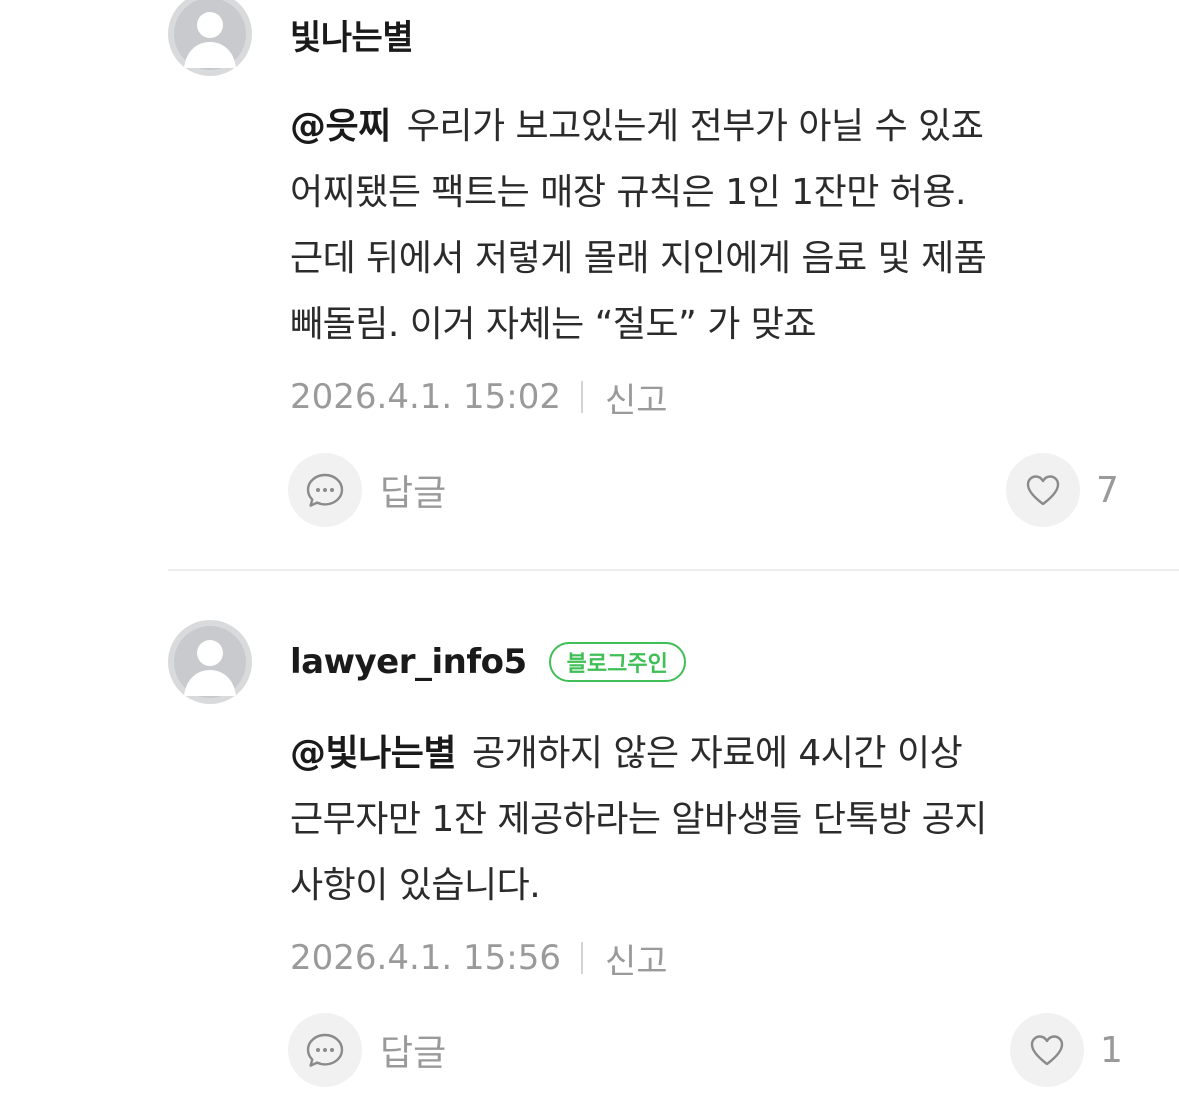 The height and width of the screenshot is (1114, 1179). I want to click on comment-line: 근무자만 1잔 제공하라는 알바생들 단톡방 공지, so click(638, 819).